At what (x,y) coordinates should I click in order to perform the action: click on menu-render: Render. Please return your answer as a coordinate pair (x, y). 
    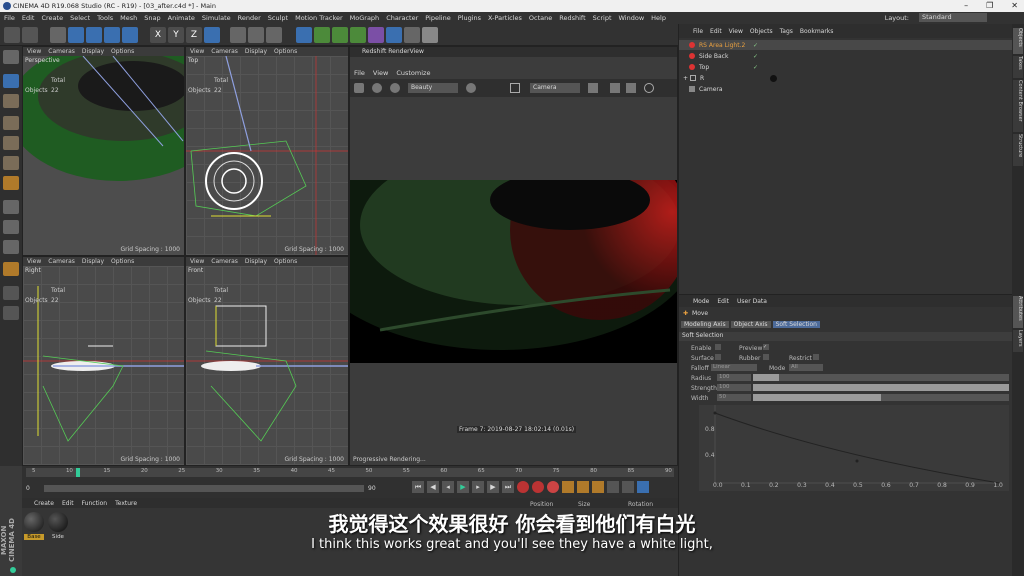
    Looking at the image, I should click on (249, 18).